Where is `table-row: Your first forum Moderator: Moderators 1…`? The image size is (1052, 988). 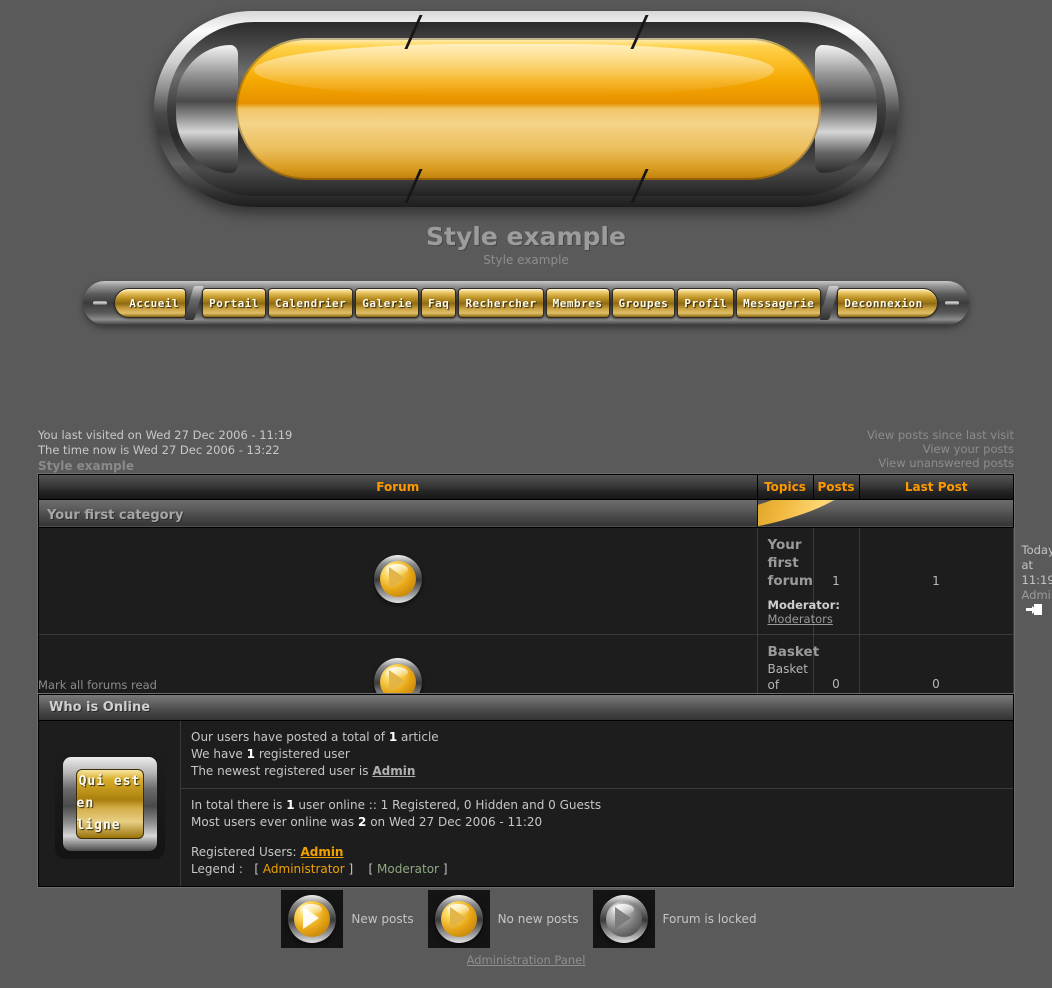
table-row: Your first forum Moderator: Moderators 1… is located at coordinates (545, 580).